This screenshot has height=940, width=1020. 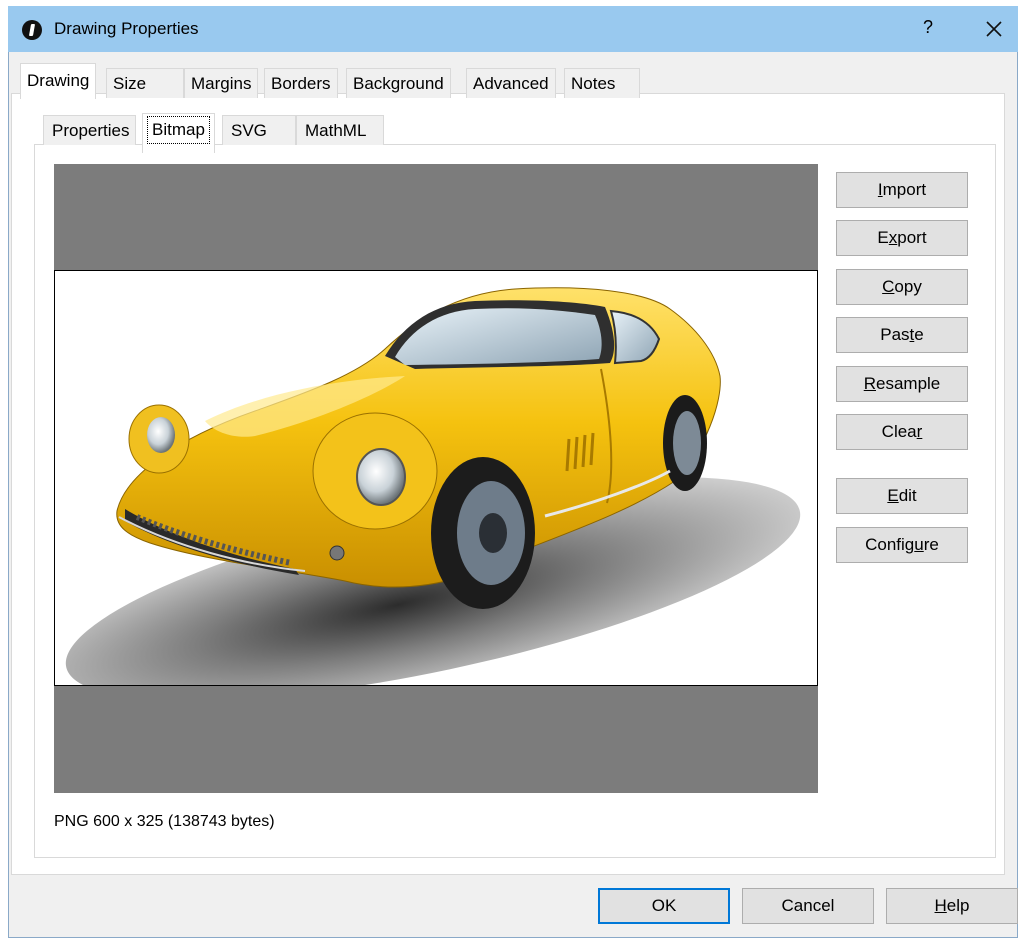 I want to click on clear-button: Clear, so click(x=902, y=432).